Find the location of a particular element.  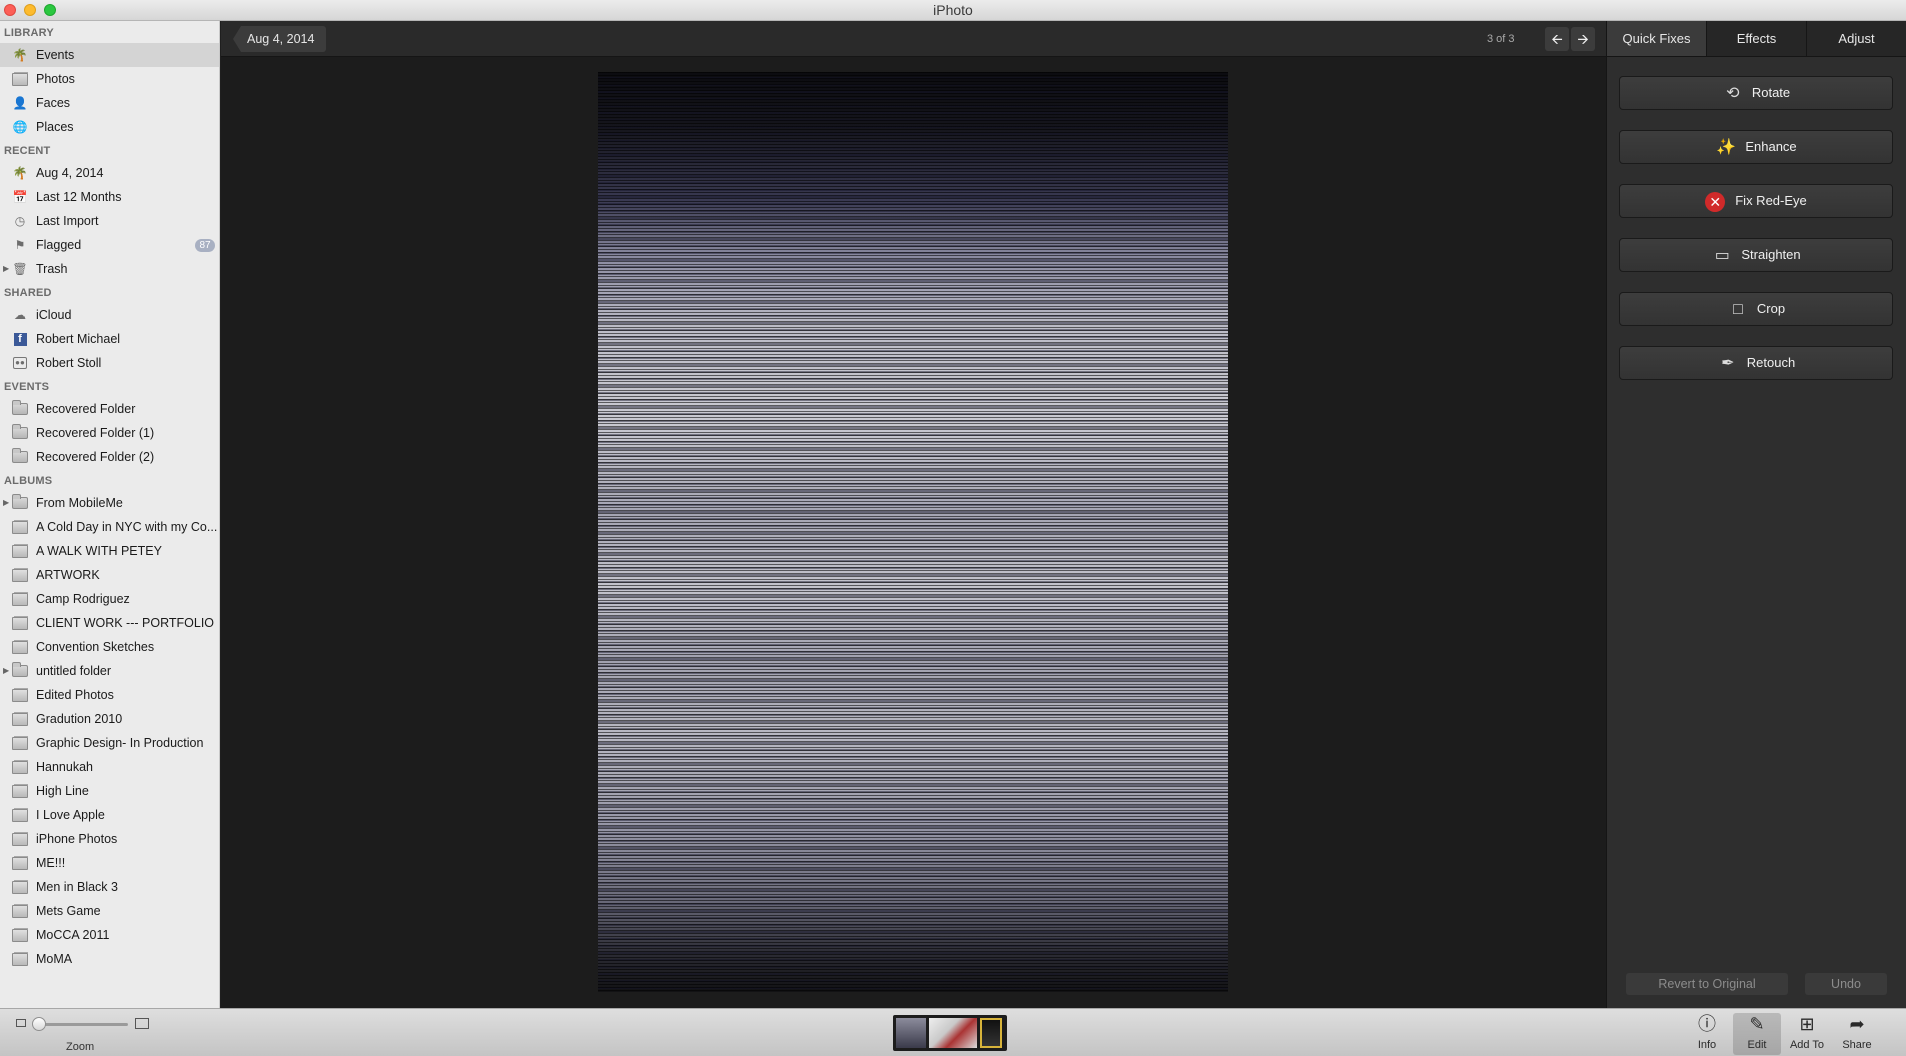

rotate-icon: ⟲ is located at coordinates (1733, 93).